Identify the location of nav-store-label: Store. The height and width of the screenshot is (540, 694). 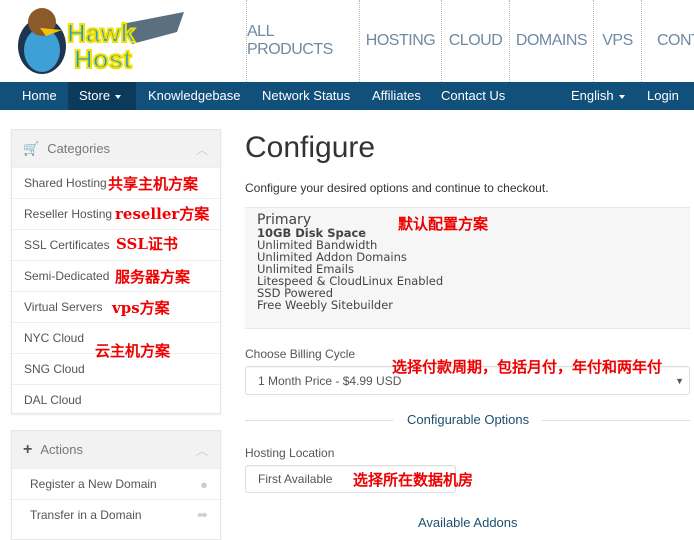
(95, 95).